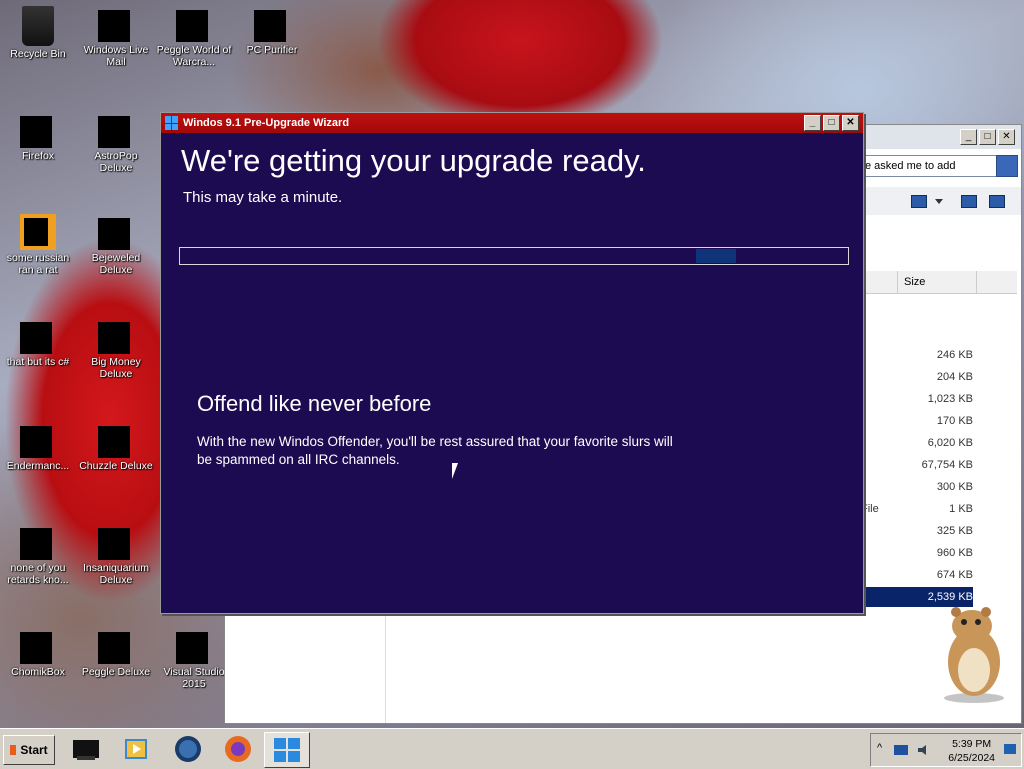 This screenshot has height=769, width=1024. What do you see at coordinates (38, 242) in the screenshot?
I see `russian-rat-icon: some russian ran a rat` at bounding box center [38, 242].